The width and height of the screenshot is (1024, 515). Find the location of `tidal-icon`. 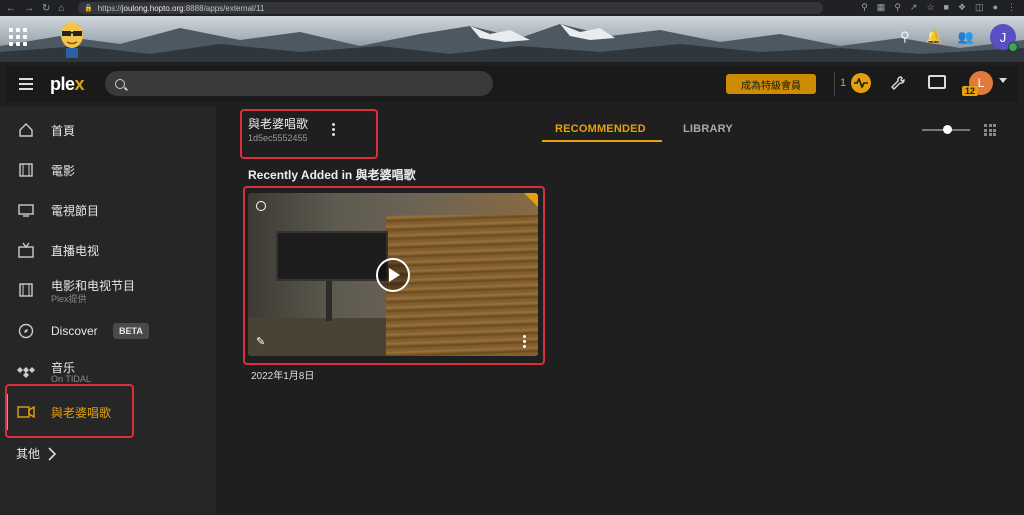

tidal-icon is located at coordinates (26, 372).